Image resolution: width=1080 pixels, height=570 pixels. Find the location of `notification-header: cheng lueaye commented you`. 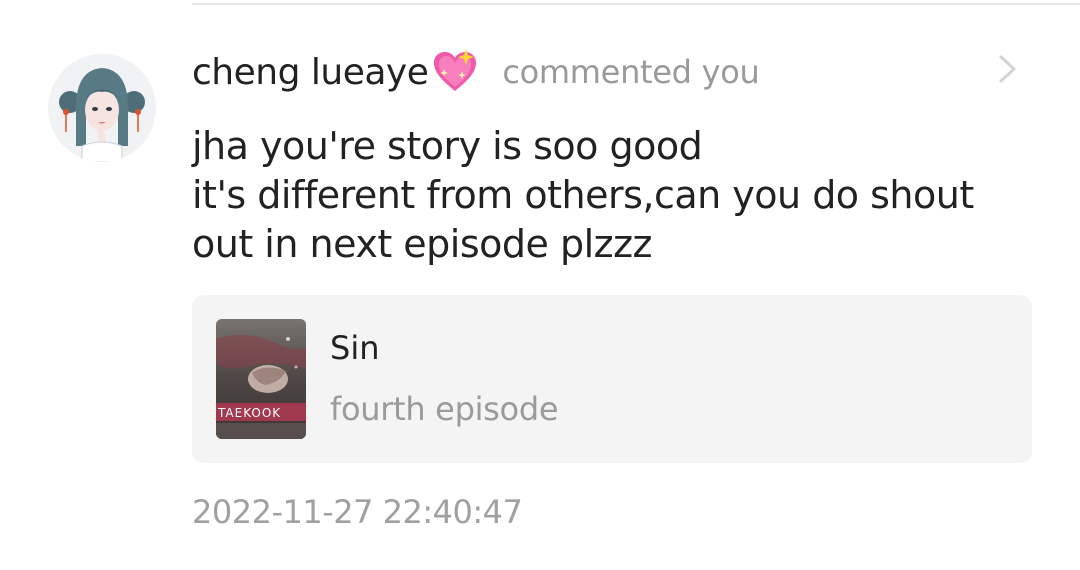

notification-header: cheng lueaye commented you is located at coordinates (476, 72).